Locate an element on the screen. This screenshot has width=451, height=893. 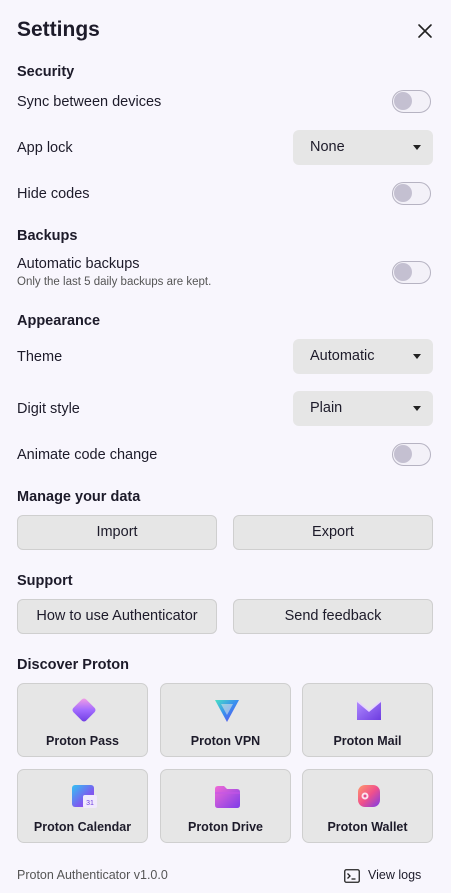
data-heading: Manage your data is located at coordinates (79, 497).